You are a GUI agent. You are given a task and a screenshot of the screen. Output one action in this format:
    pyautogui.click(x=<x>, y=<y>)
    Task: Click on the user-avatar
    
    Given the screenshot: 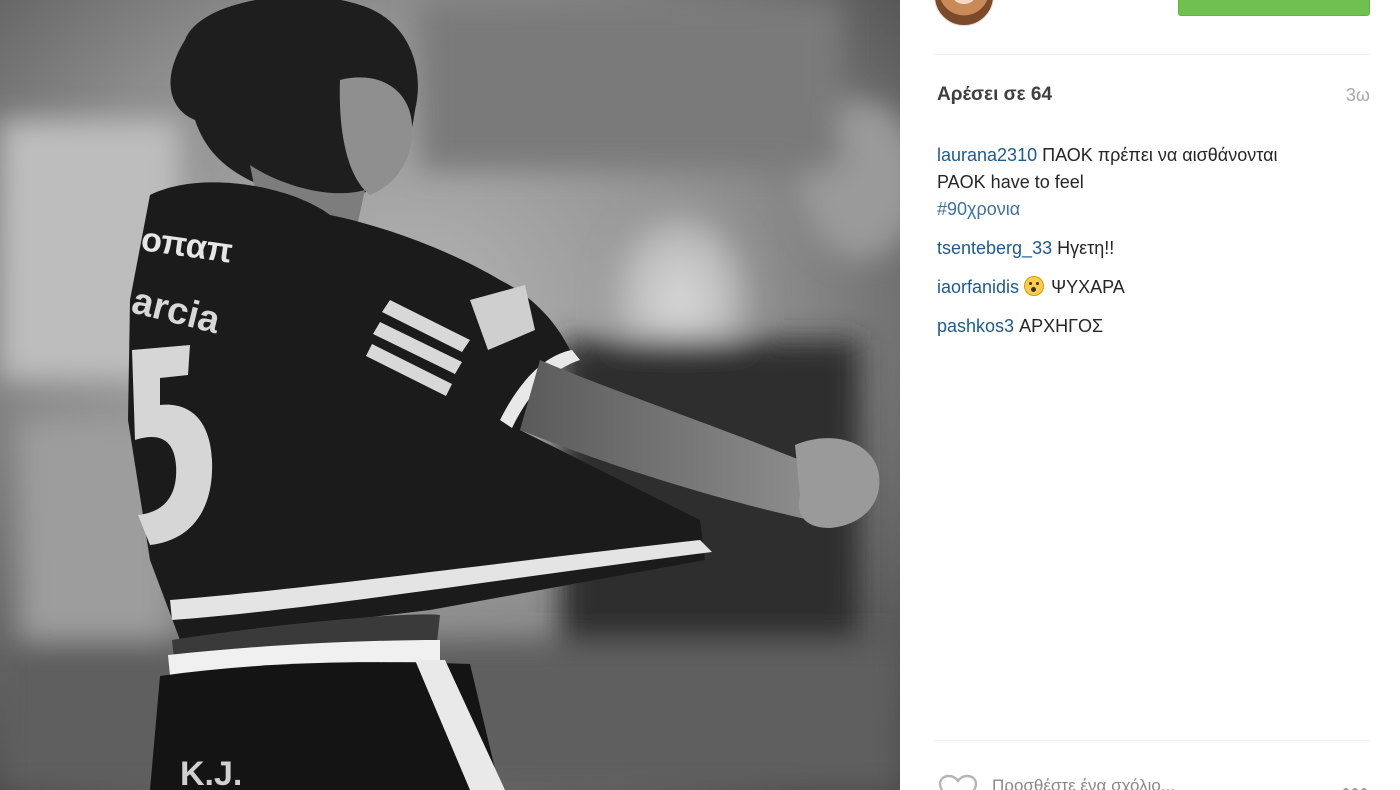 What is the action you would take?
    pyautogui.click(x=964, y=13)
    